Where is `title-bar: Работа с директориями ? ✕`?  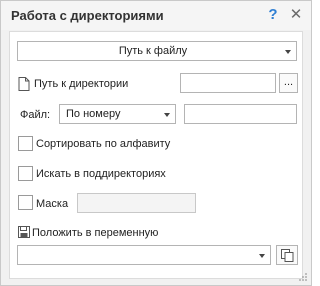
title-bar: Работа с директориями ? ✕ is located at coordinates (156, 15).